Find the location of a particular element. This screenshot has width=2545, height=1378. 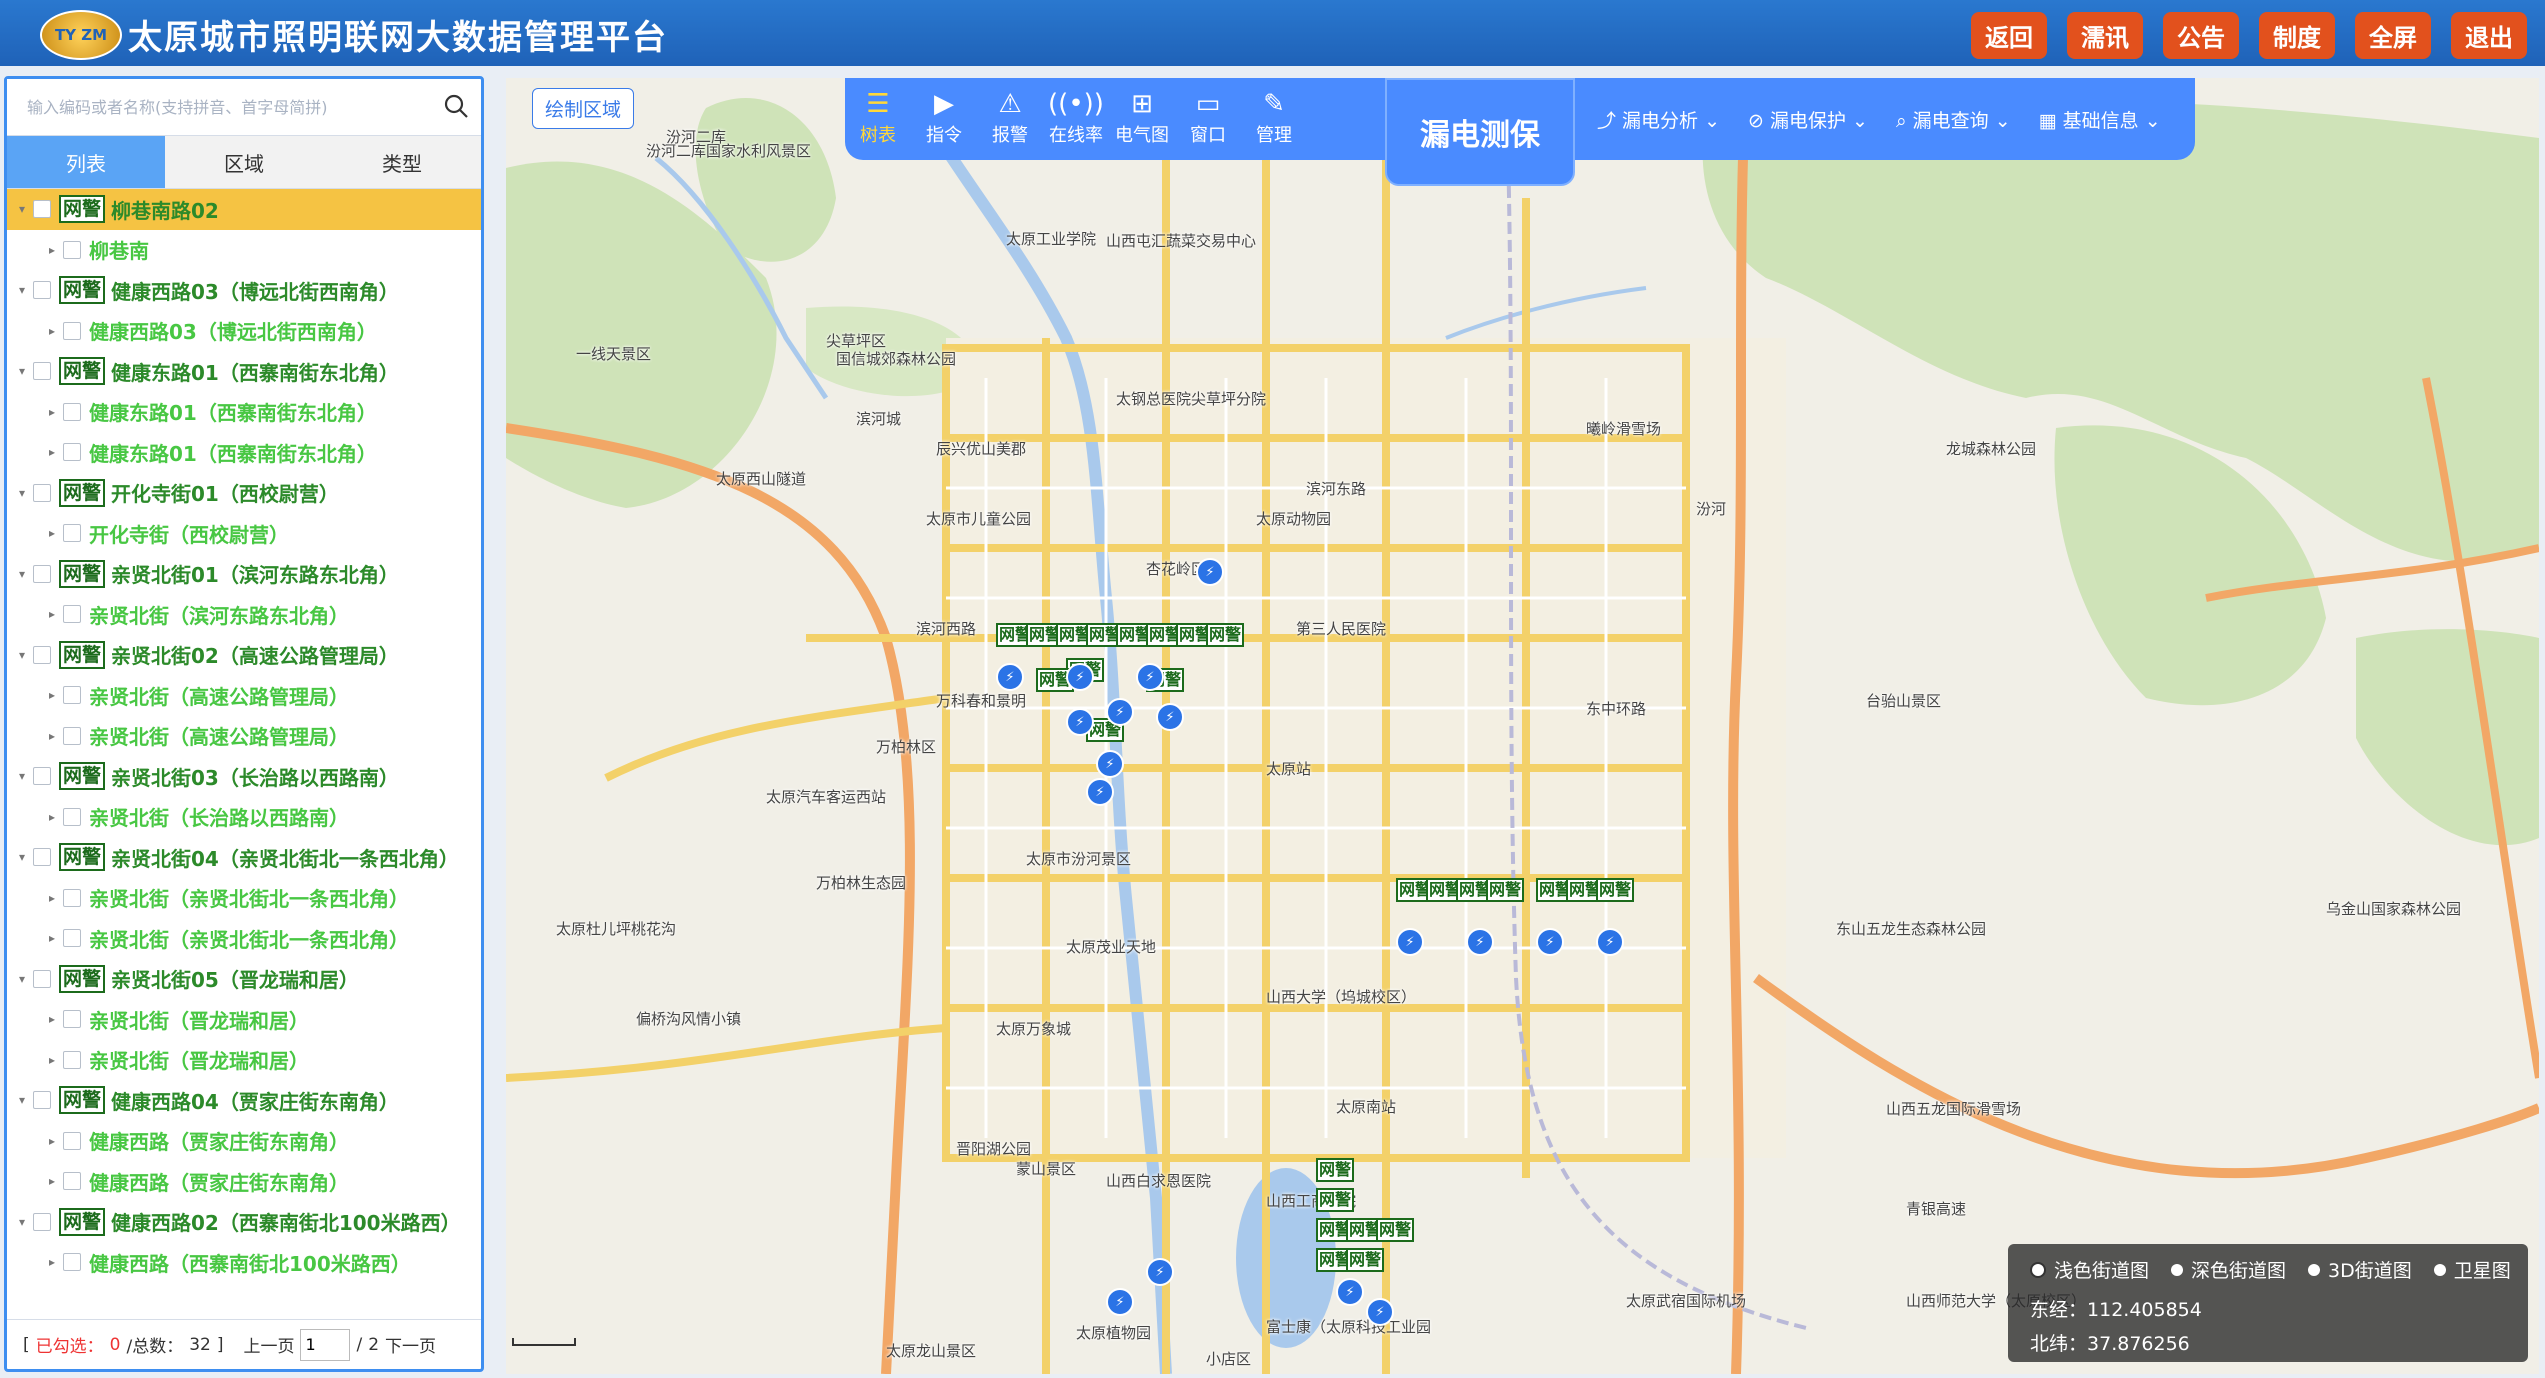

tree-child-row: ▸ 健康西路（西寨南街北100米路西） is located at coordinates (244, 1262).